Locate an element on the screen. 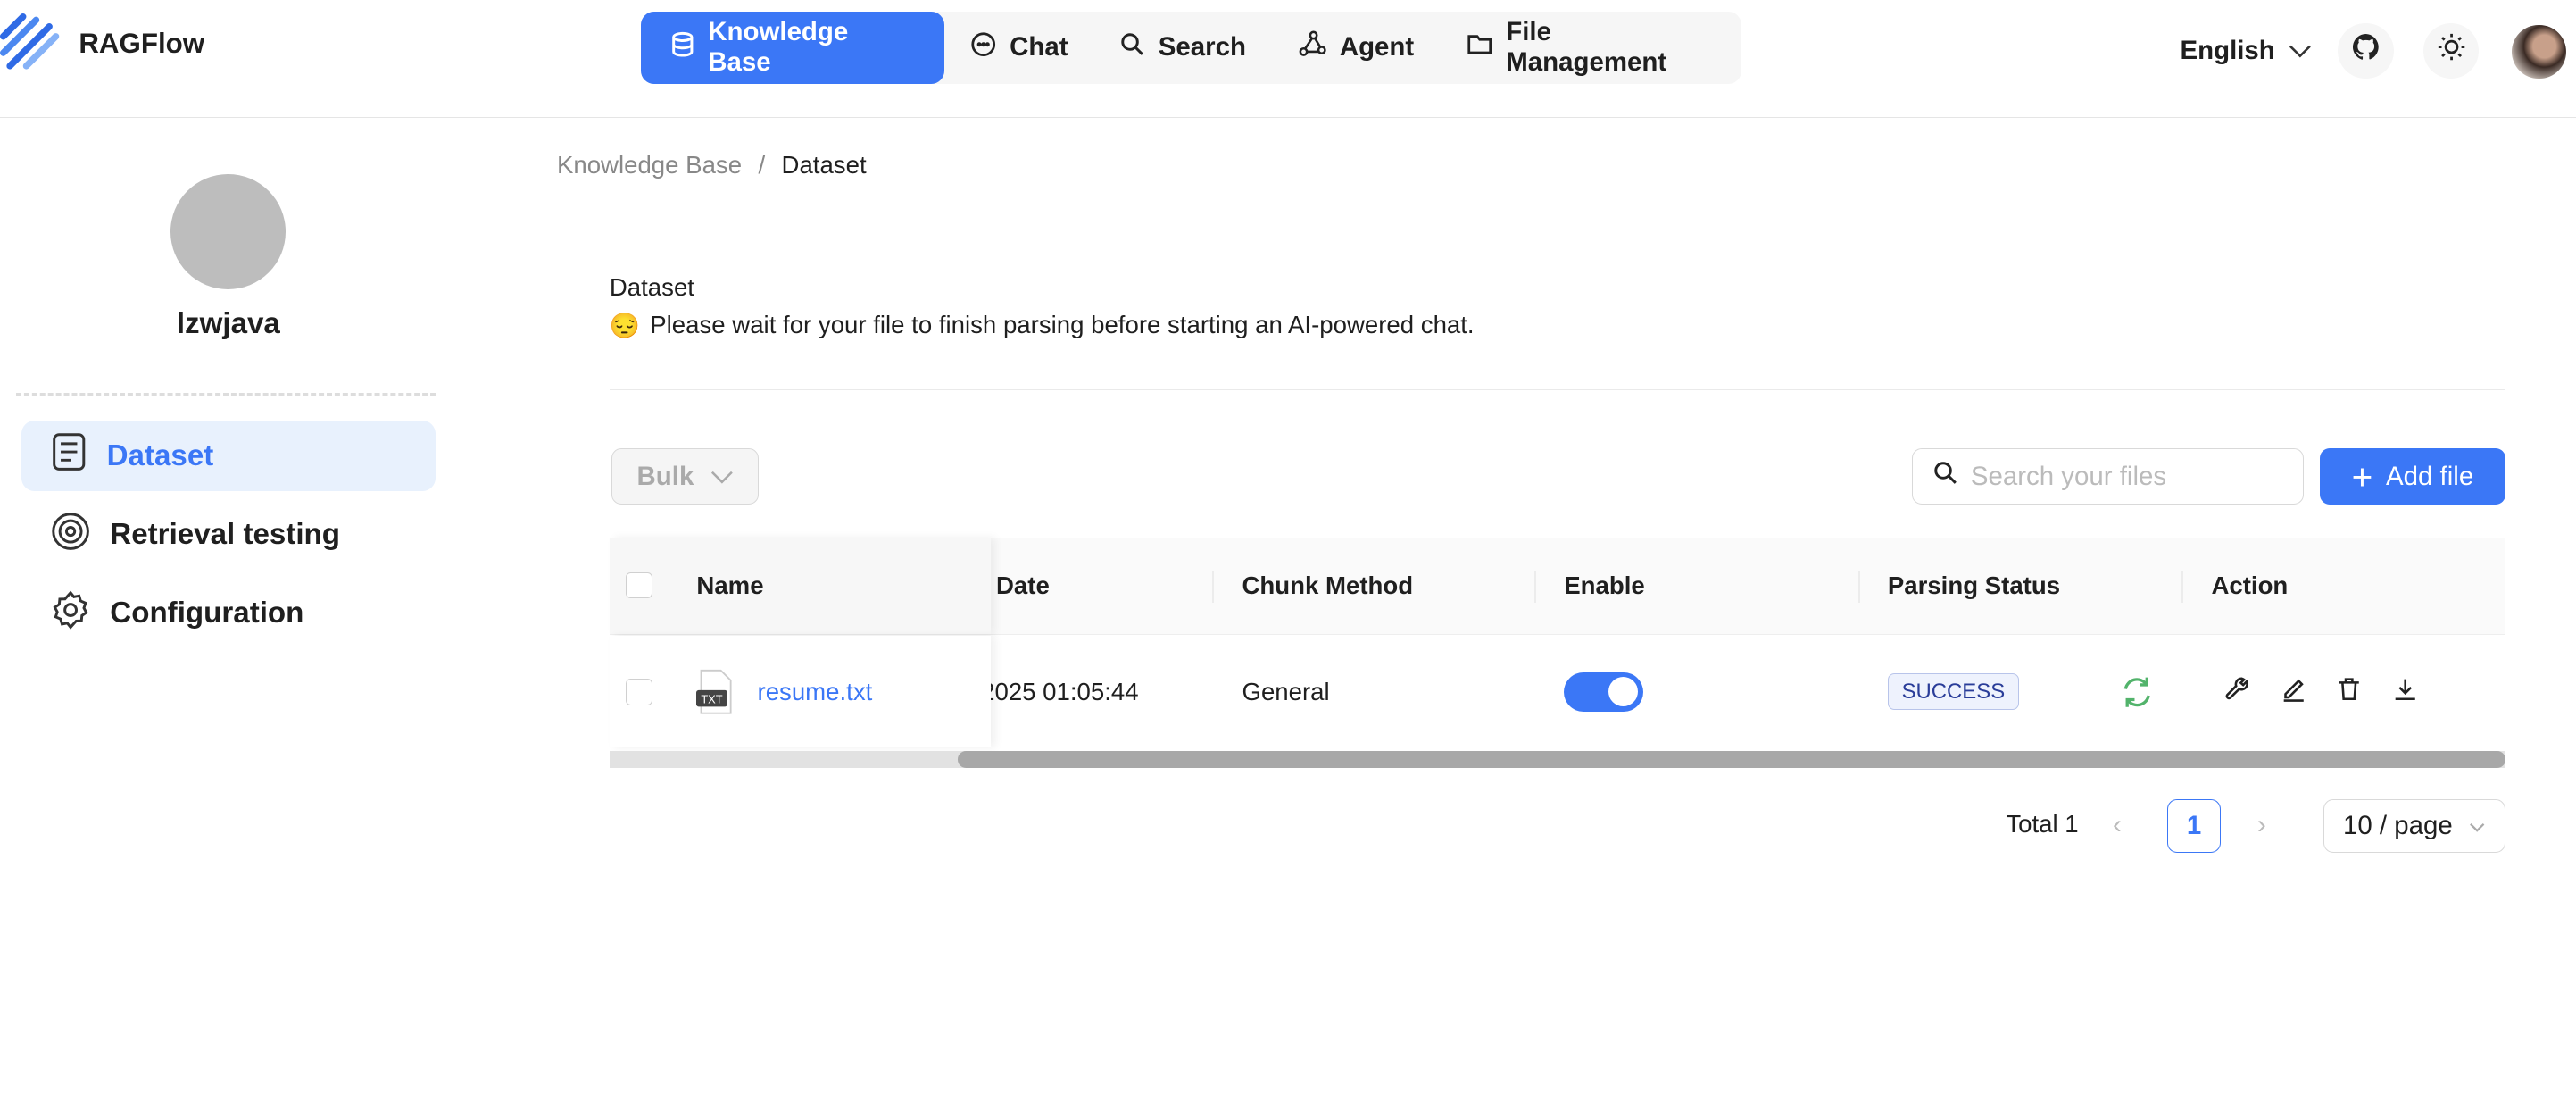 The height and width of the screenshot is (1118, 2576). sun-icon is located at coordinates (2452, 50).